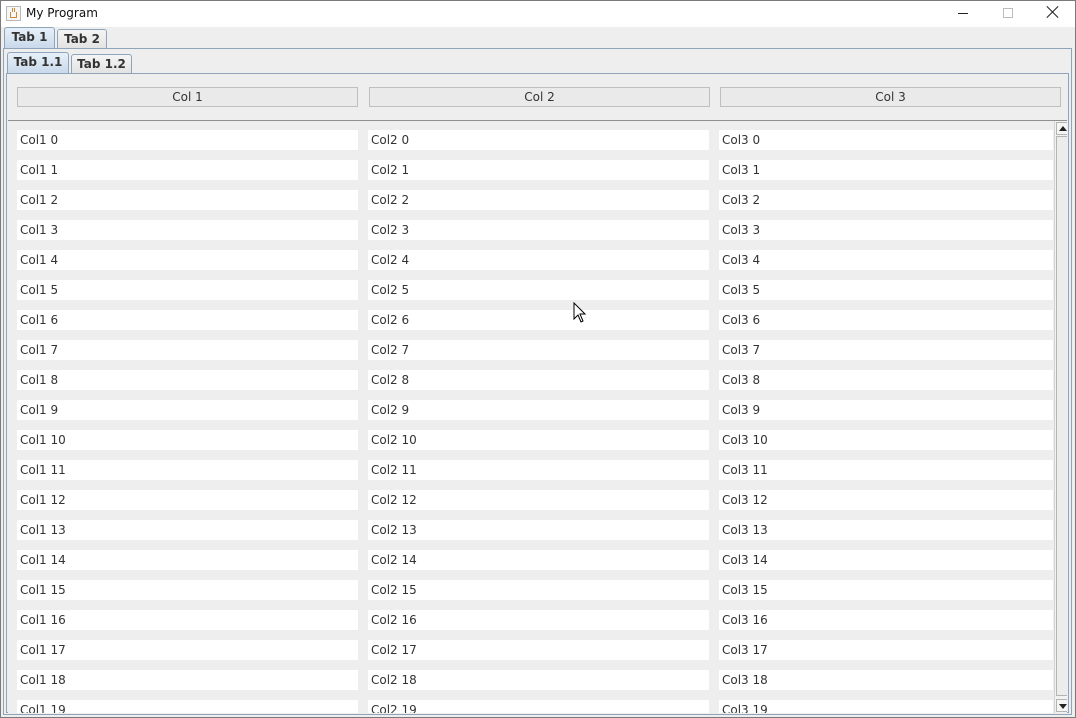  Describe the element at coordinates (187, 500) in the screenshot. I see `table-cell-col1: Col1 12` at that location.